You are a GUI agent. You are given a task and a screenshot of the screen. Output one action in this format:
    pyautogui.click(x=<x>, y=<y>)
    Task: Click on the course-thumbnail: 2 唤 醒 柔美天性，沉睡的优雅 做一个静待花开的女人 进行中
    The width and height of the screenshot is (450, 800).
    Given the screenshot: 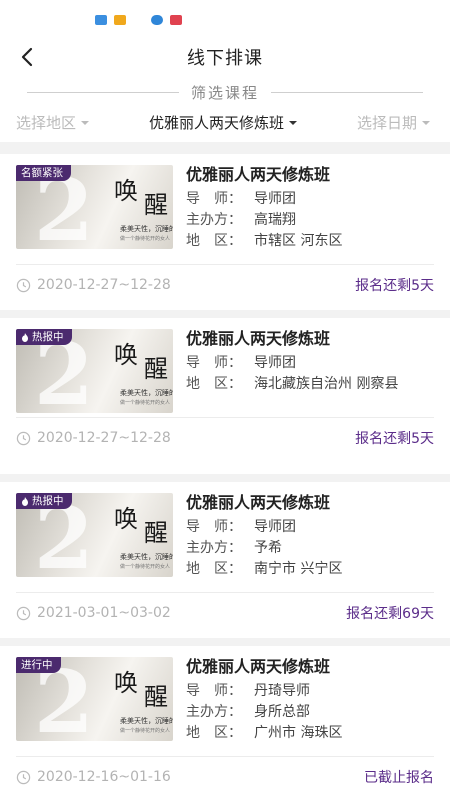 What is the action you would take?
    pyautogui.click(x=94, y=699)
    